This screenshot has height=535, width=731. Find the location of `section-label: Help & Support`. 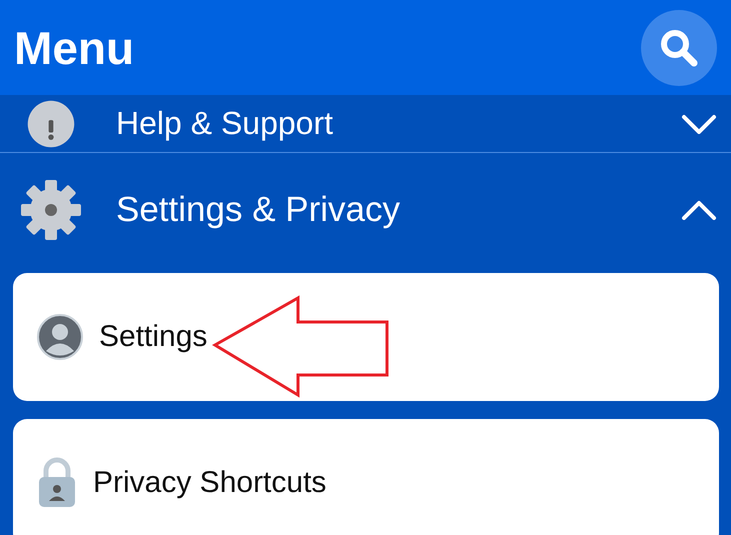

section-label: Help & Support is located at coordinates (225, 123).